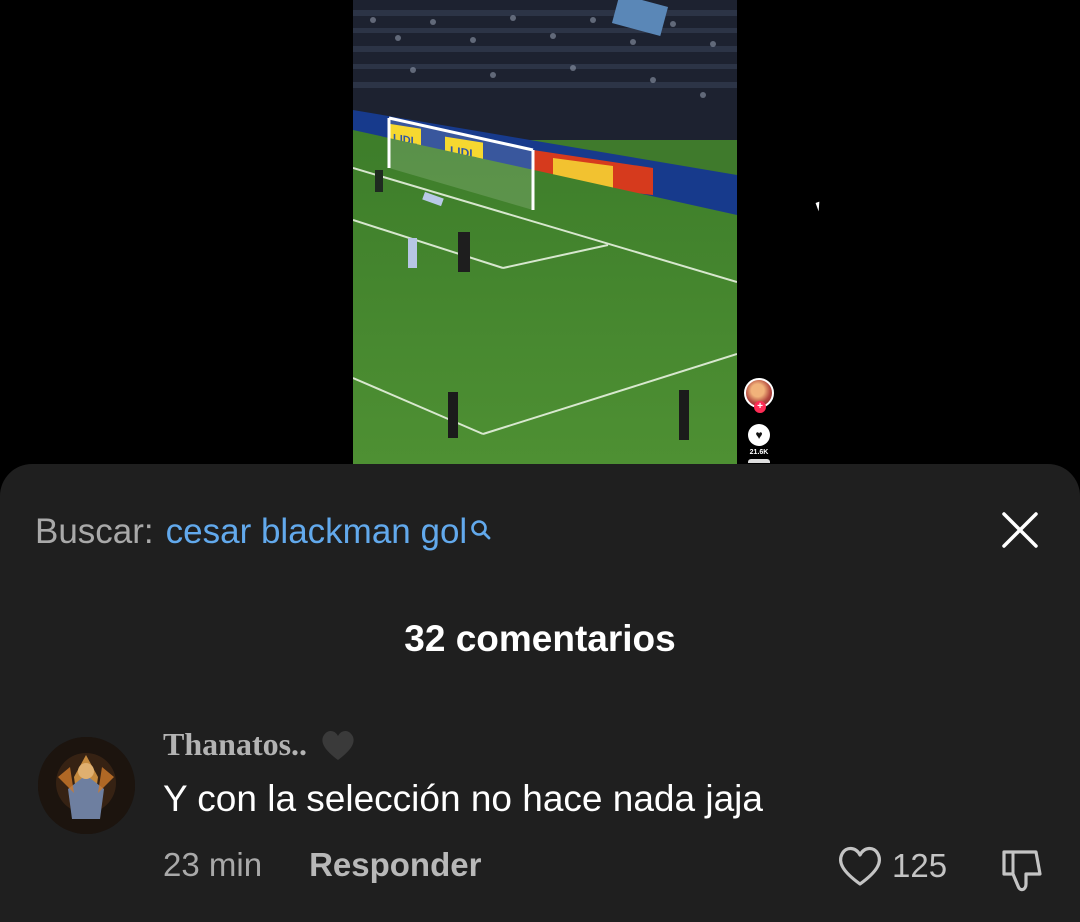  What do you see at coordinates (317, 532) in the screenshot?
I see `search-query-link: cesar blackman gol` at bounding box center [317, 532].